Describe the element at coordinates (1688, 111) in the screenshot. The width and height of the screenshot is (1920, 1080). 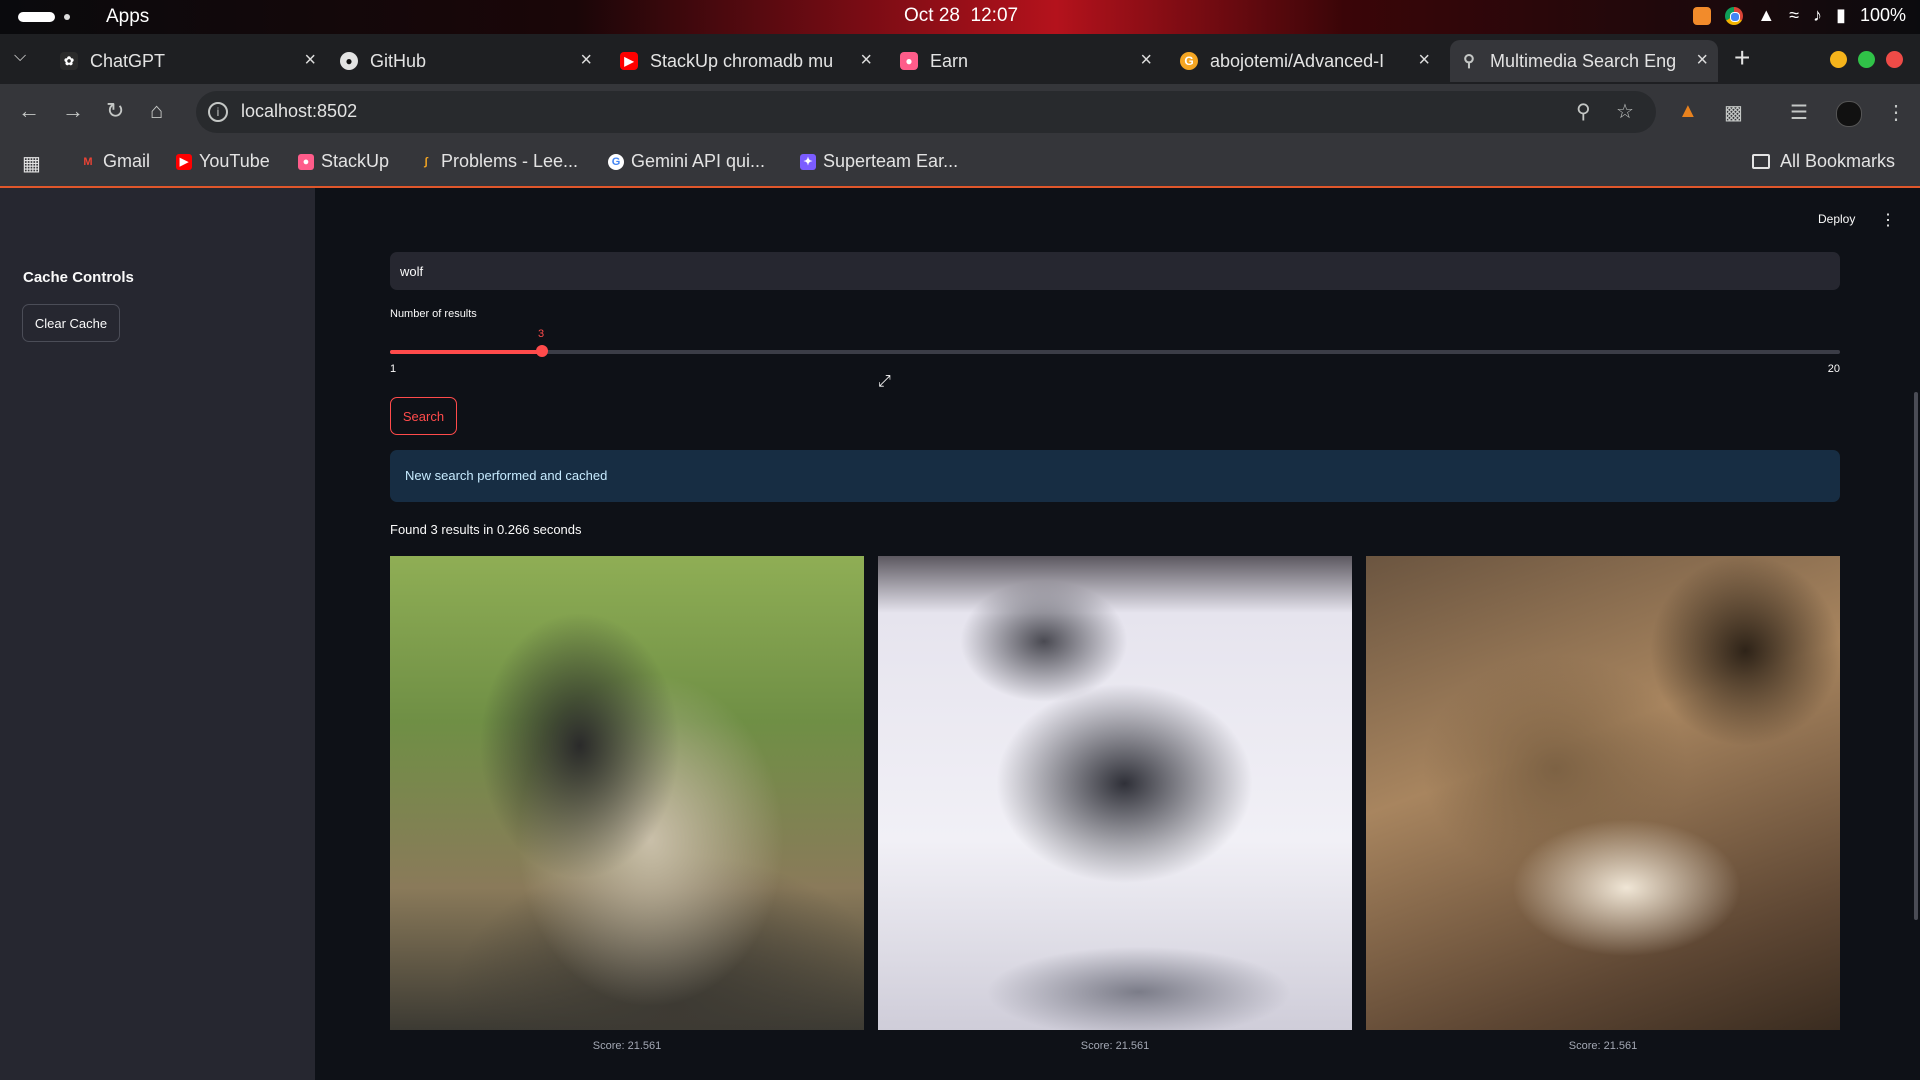
I see `metamask-extension-icon: ▲` at that location.